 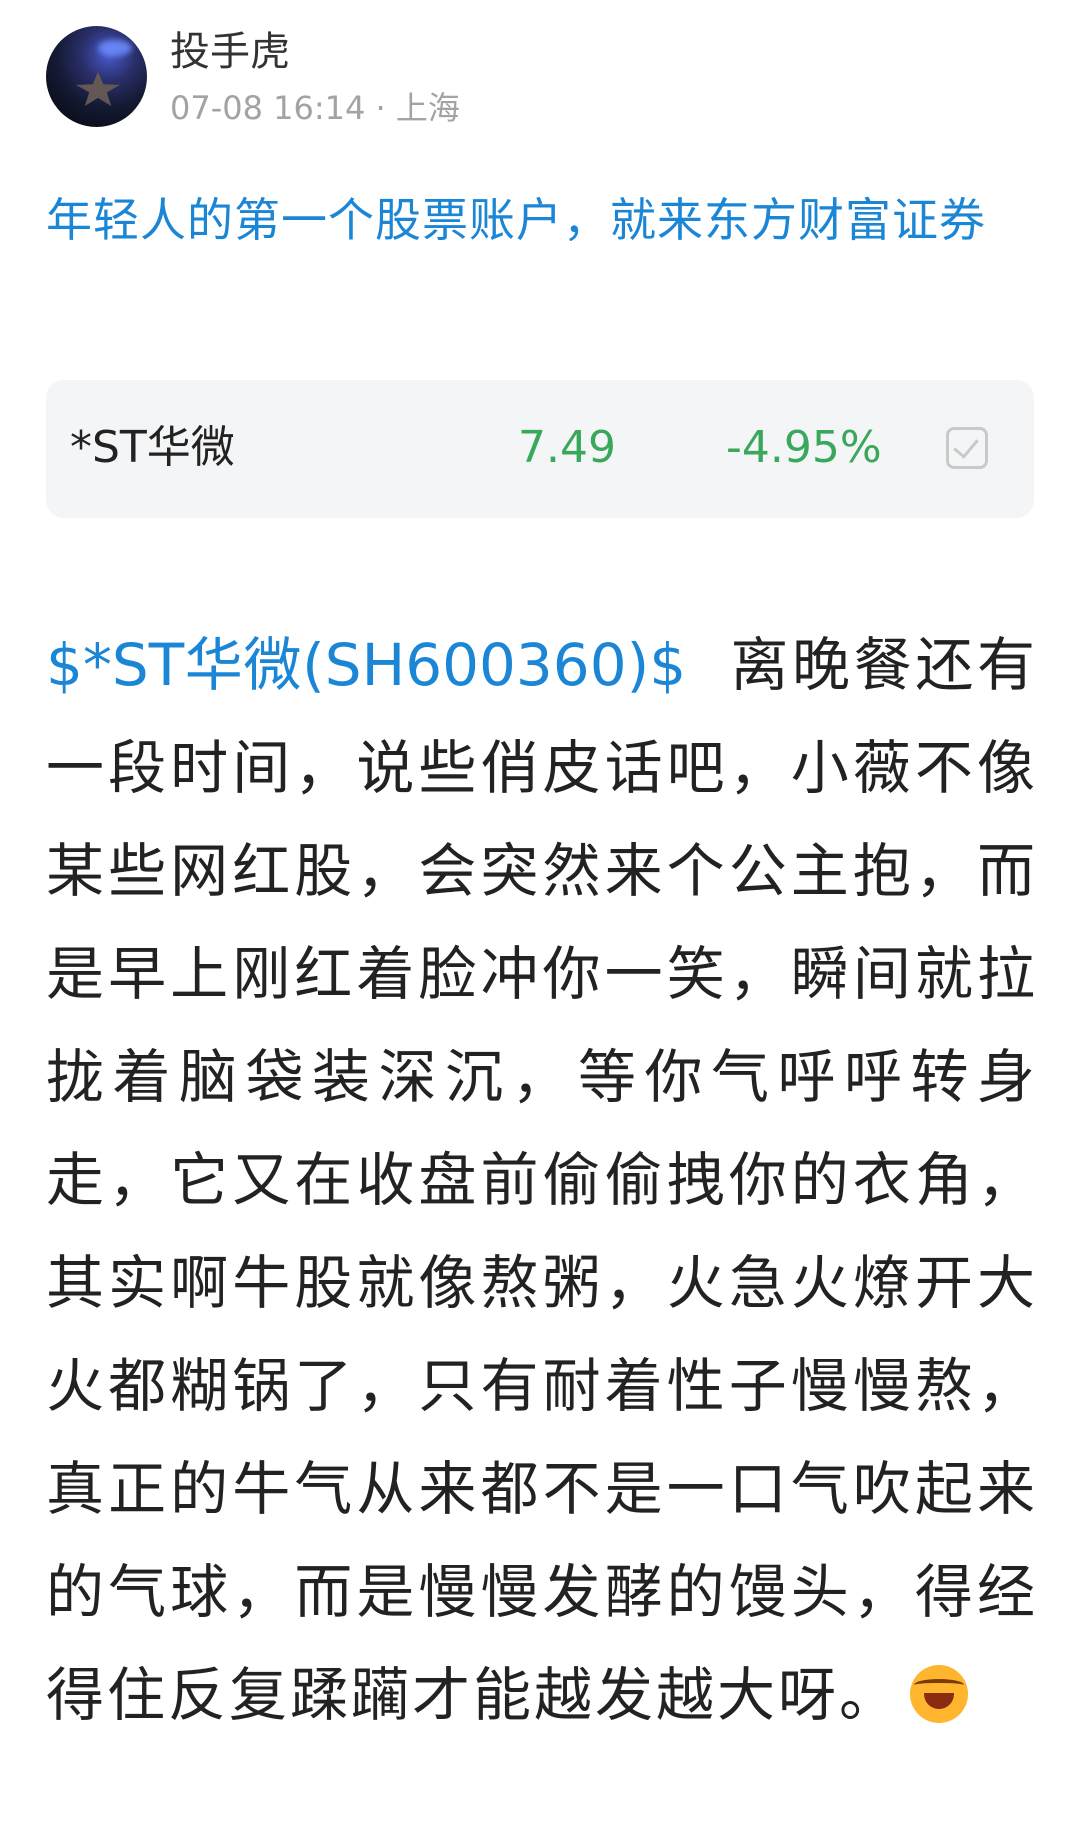 I want to click on promo-link: 年轻人的第一个股票账户，就来东方财富证券, so click(x=541, y=220).